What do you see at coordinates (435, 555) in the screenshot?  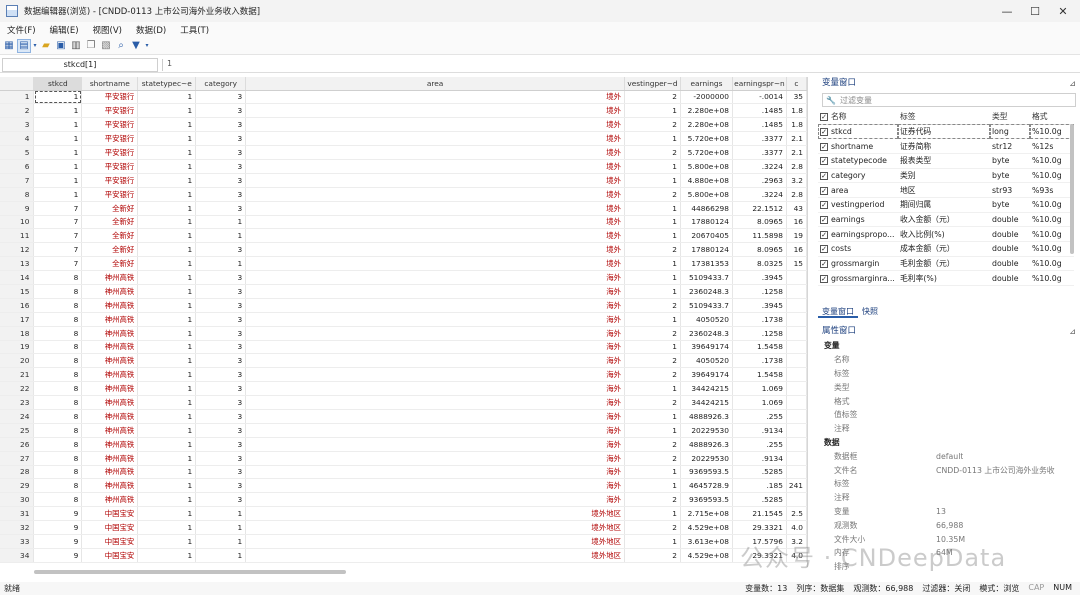 I see `table-cell: 境外地区` at bounding box center [435, 555].